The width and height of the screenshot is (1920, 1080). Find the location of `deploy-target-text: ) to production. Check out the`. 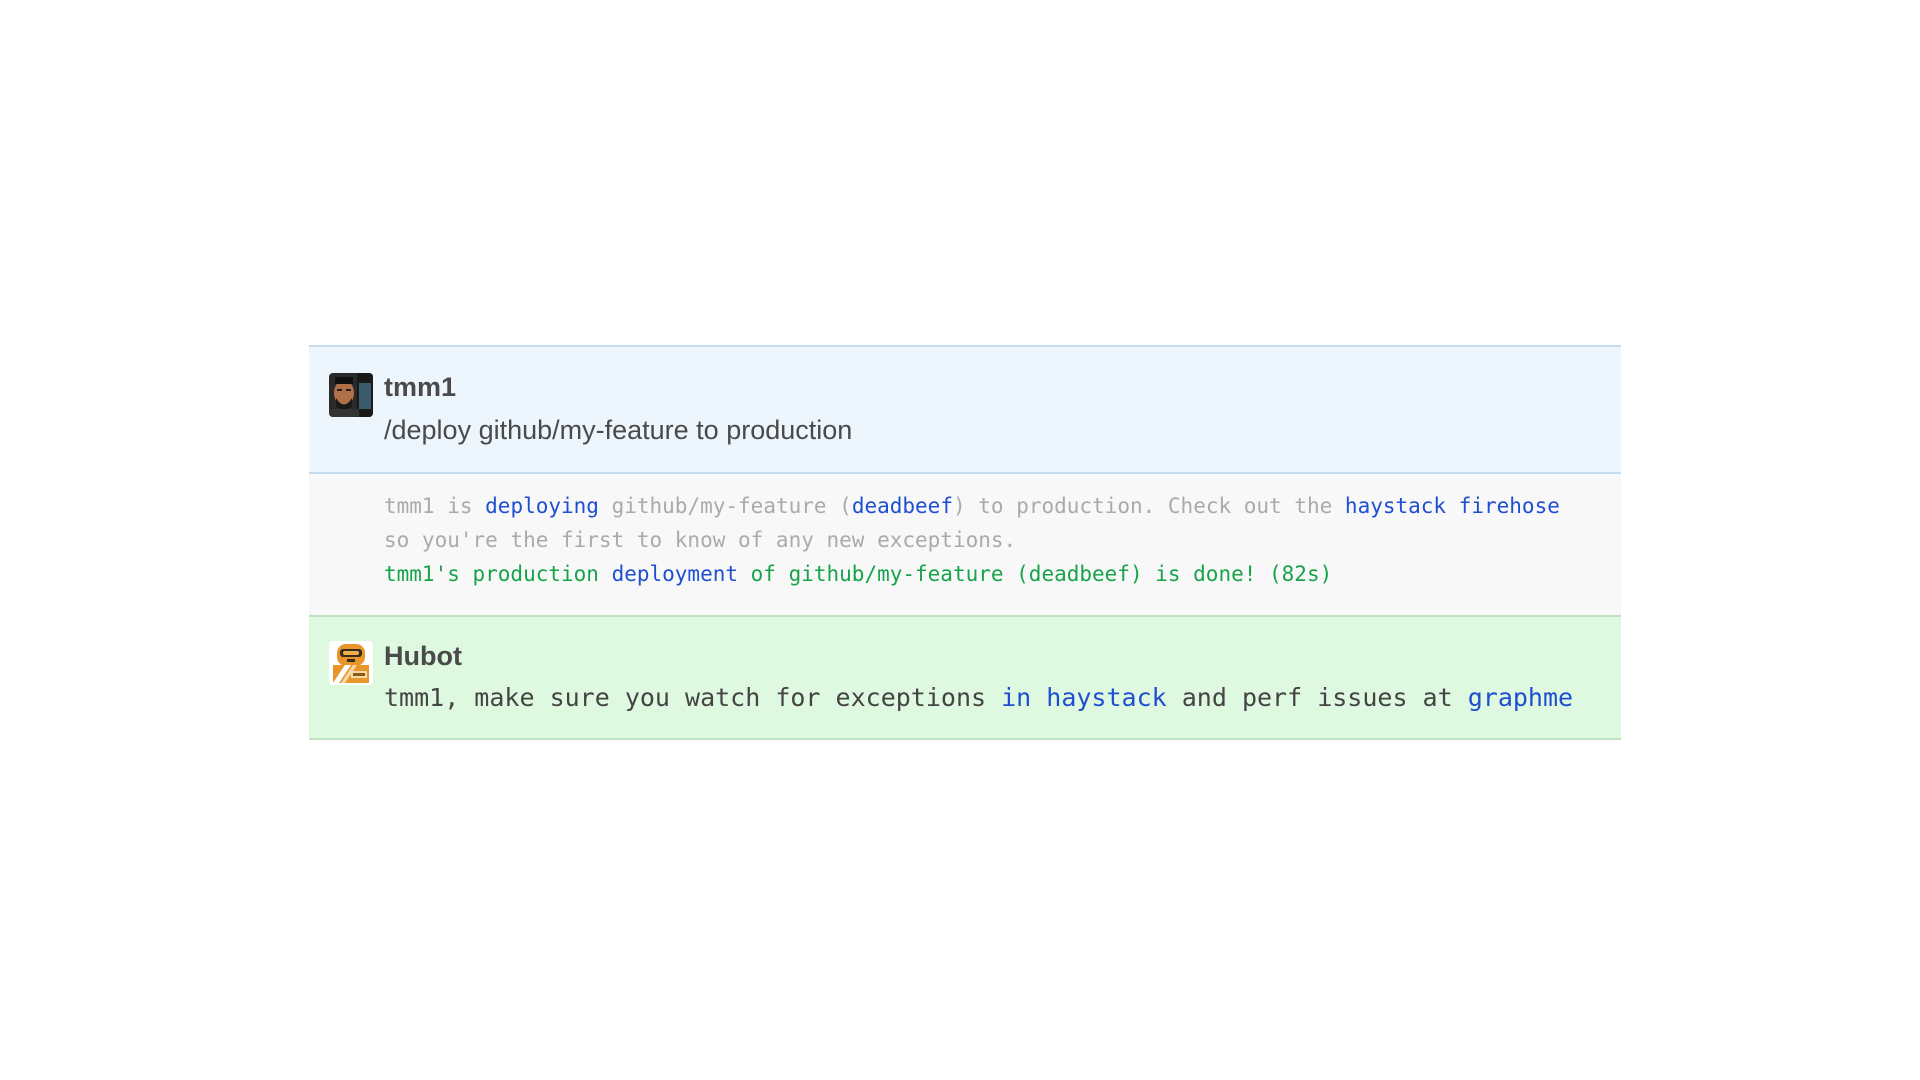

deploy-target-text: ) to production. Check out the is located at coordinates (1148, 506).